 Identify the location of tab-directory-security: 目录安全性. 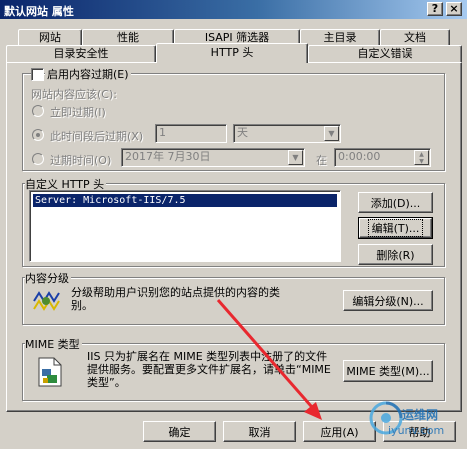
(81, 53).